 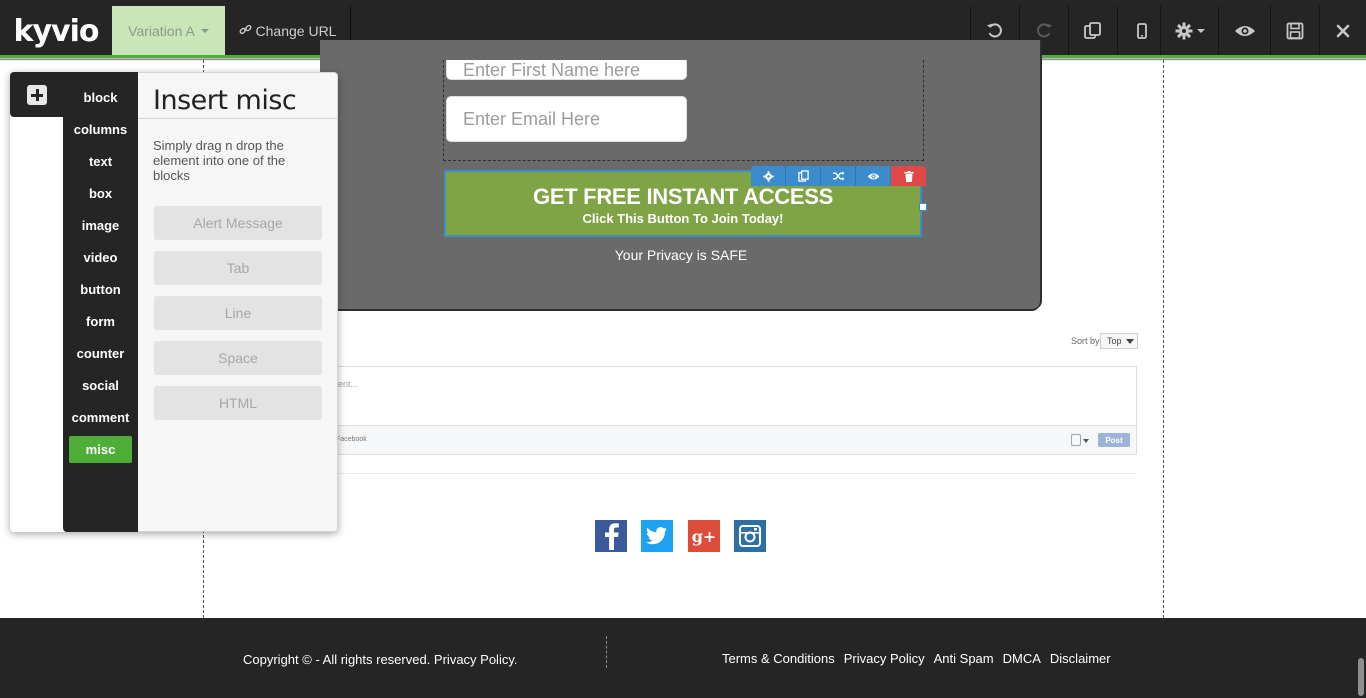 I want to click on footer-link-terms: Terms & Conditions, so click(x=778, y=658).